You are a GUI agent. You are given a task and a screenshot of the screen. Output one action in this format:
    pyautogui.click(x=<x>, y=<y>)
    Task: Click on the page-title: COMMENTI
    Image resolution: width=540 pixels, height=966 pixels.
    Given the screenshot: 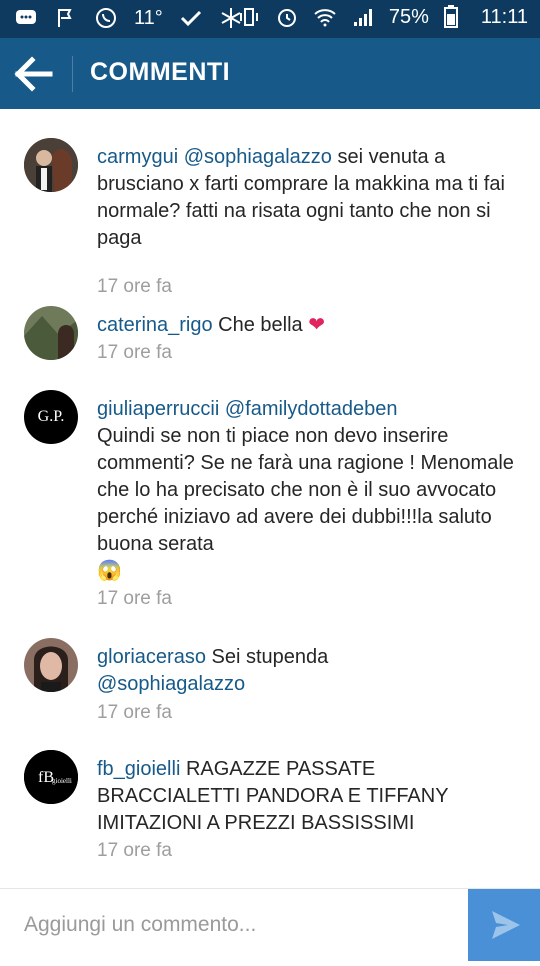 What is the action you would take?
    pyautogui.click(x=160, y=72)
    